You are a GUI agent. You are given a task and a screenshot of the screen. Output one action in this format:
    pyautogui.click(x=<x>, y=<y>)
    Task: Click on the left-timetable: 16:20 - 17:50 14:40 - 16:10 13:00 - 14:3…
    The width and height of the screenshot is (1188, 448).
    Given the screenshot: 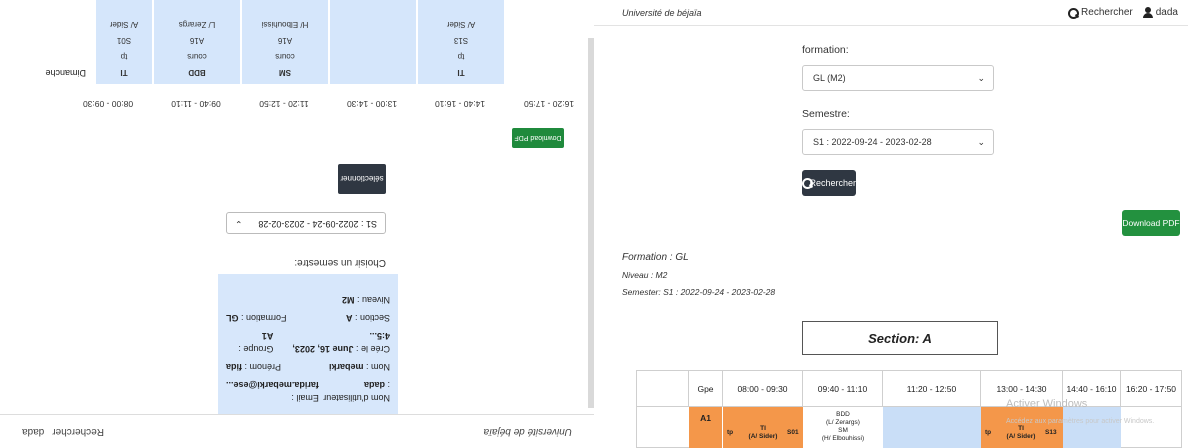 What is the action you would take?
    pyautogui.click(x=297, y=59)
    